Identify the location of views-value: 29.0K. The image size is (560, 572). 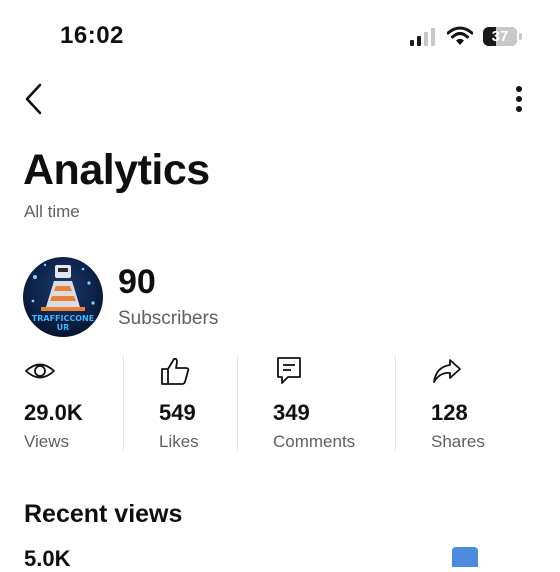
(53, 412).